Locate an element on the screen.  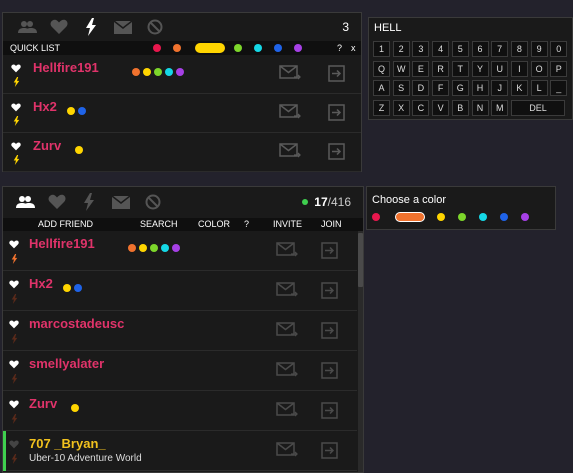
key-6: 6 is located at coordinates (480, 49).